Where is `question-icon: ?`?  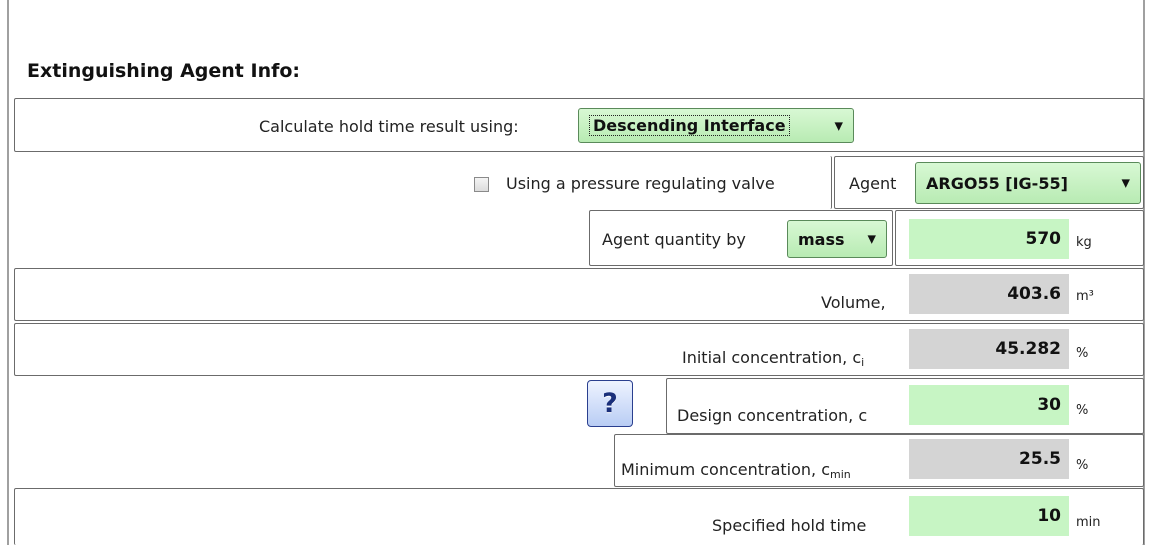 question-icon: ? is located at coordinates (610, 403).